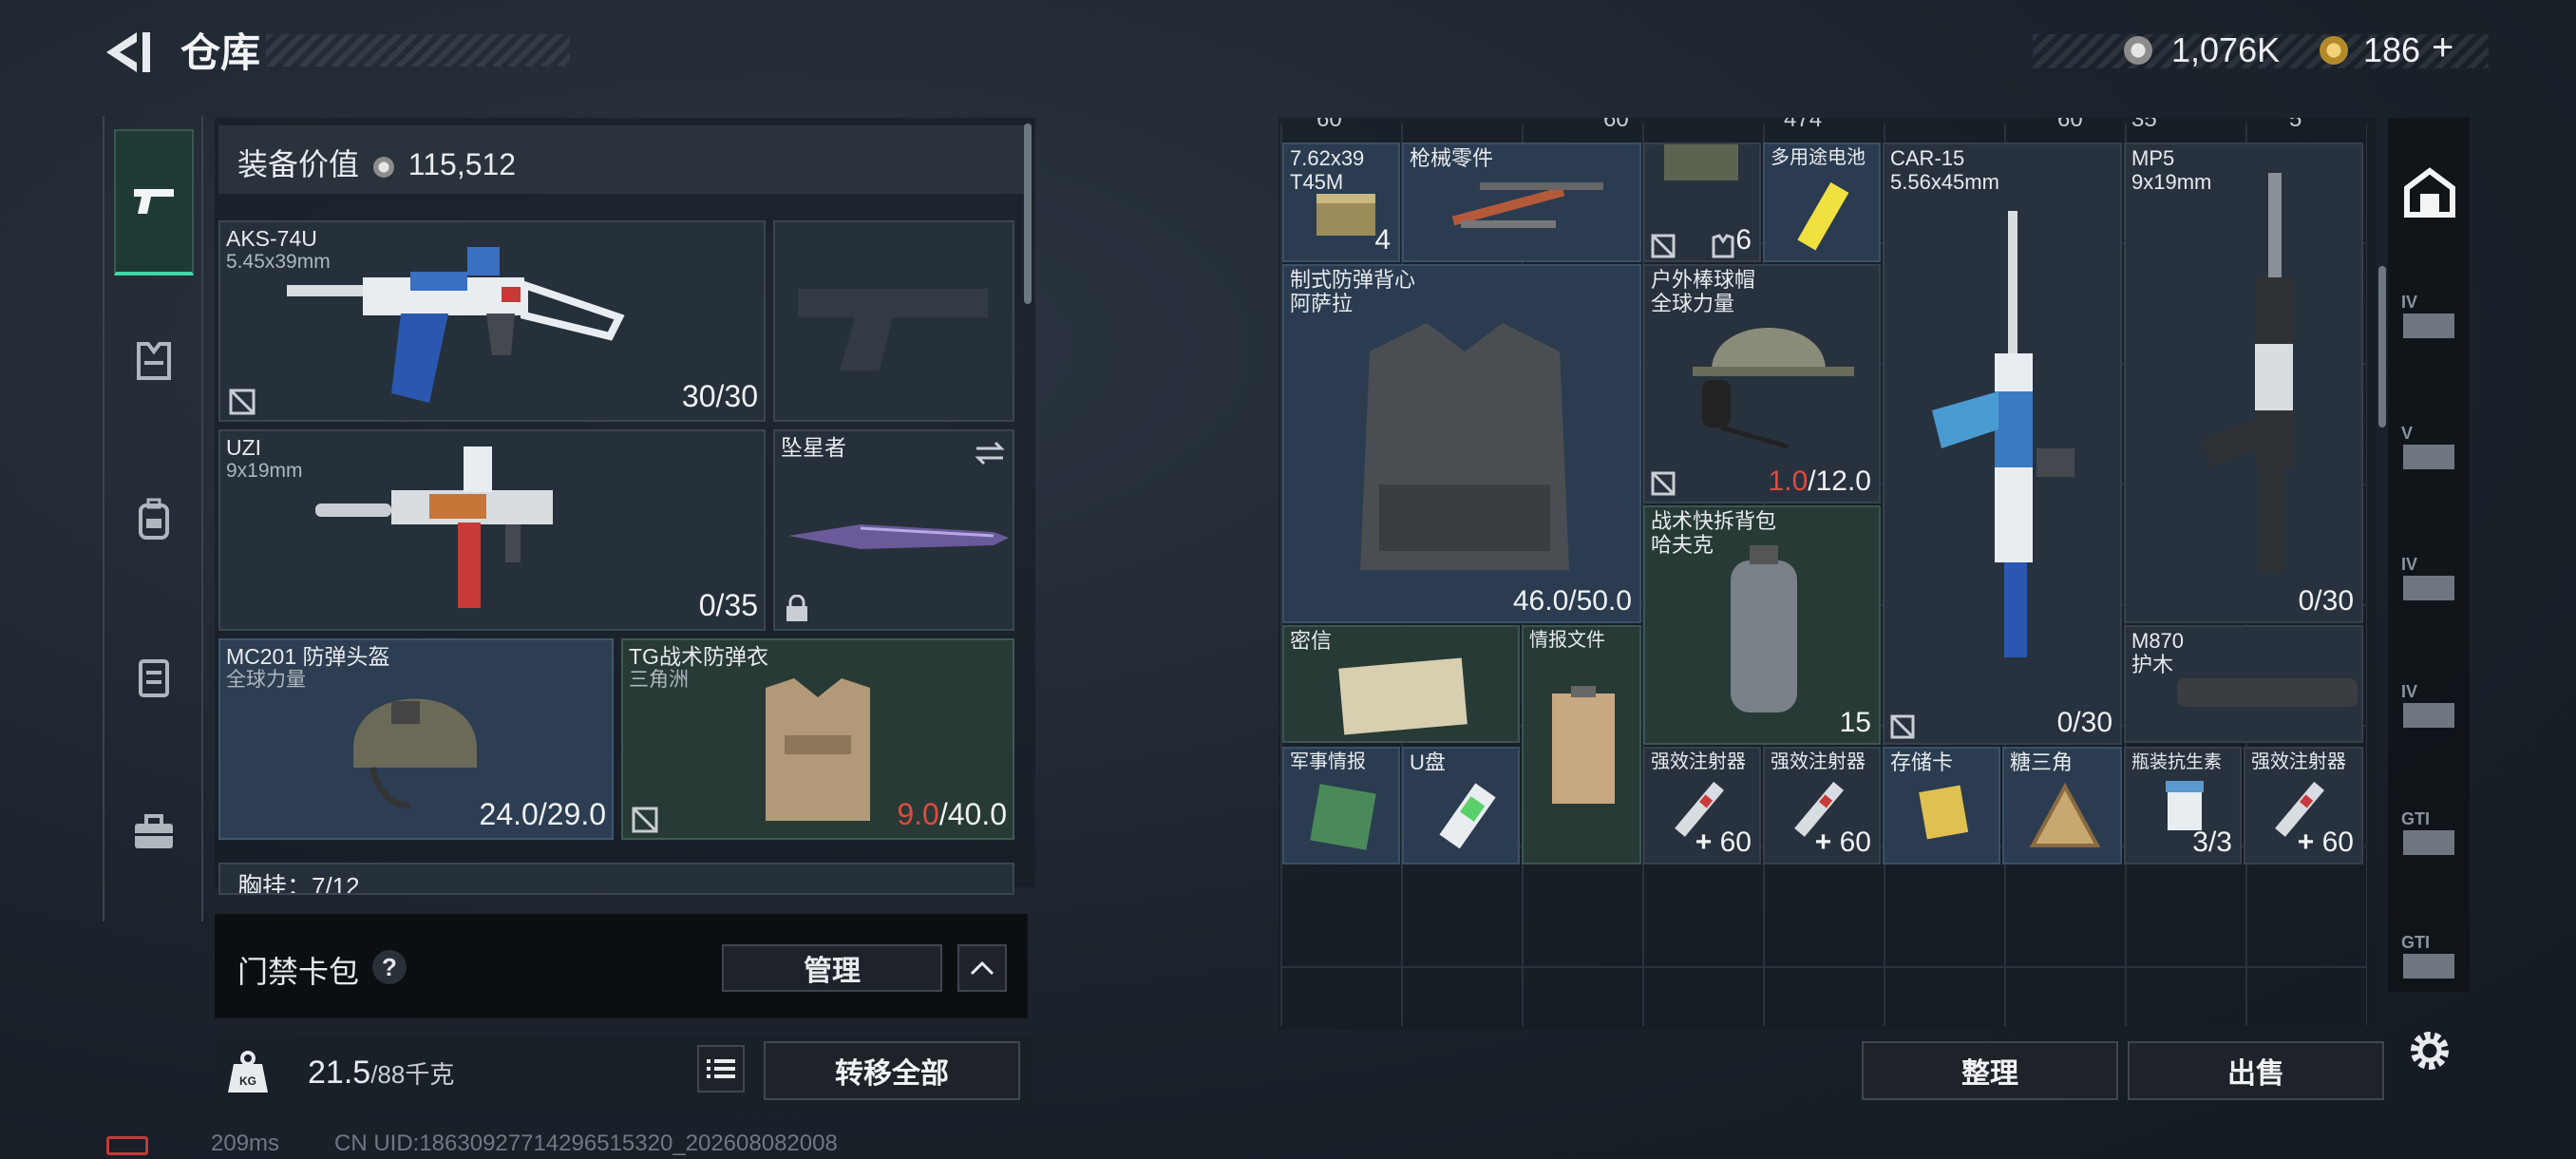  Describe the element at coordinates (1329, 125) in the screenshot. I see `partial-count: 60` at that location.